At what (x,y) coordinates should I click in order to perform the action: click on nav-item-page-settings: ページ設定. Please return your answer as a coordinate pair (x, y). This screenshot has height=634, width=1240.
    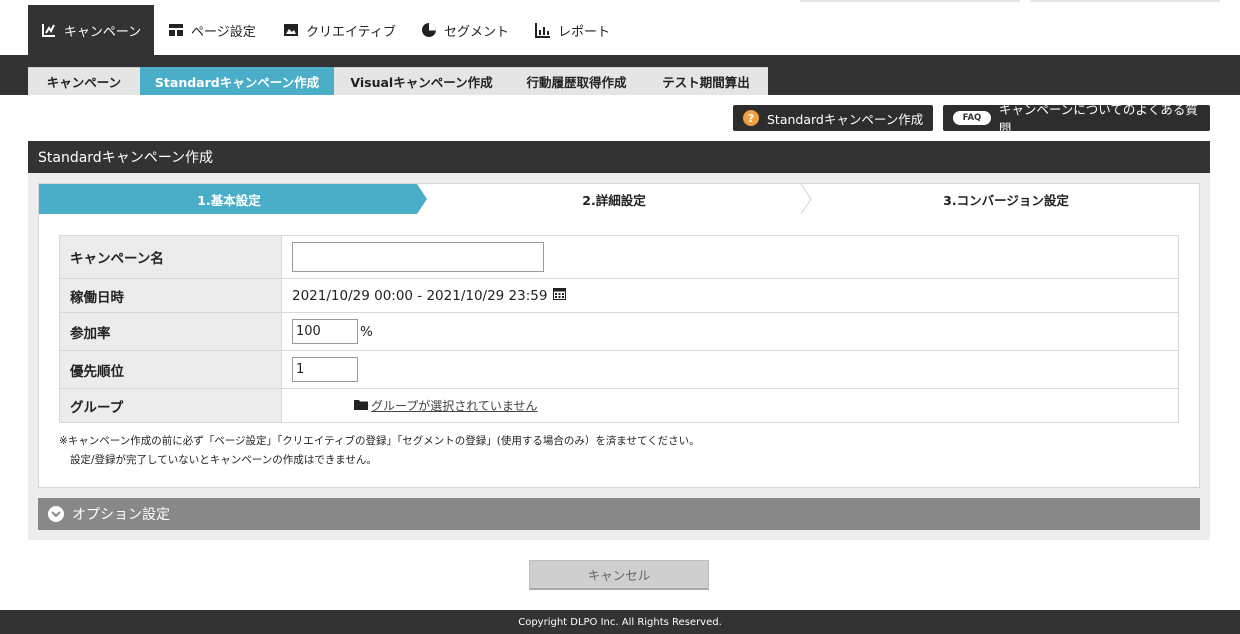
    Looking at the image, I should click on (212, 30).